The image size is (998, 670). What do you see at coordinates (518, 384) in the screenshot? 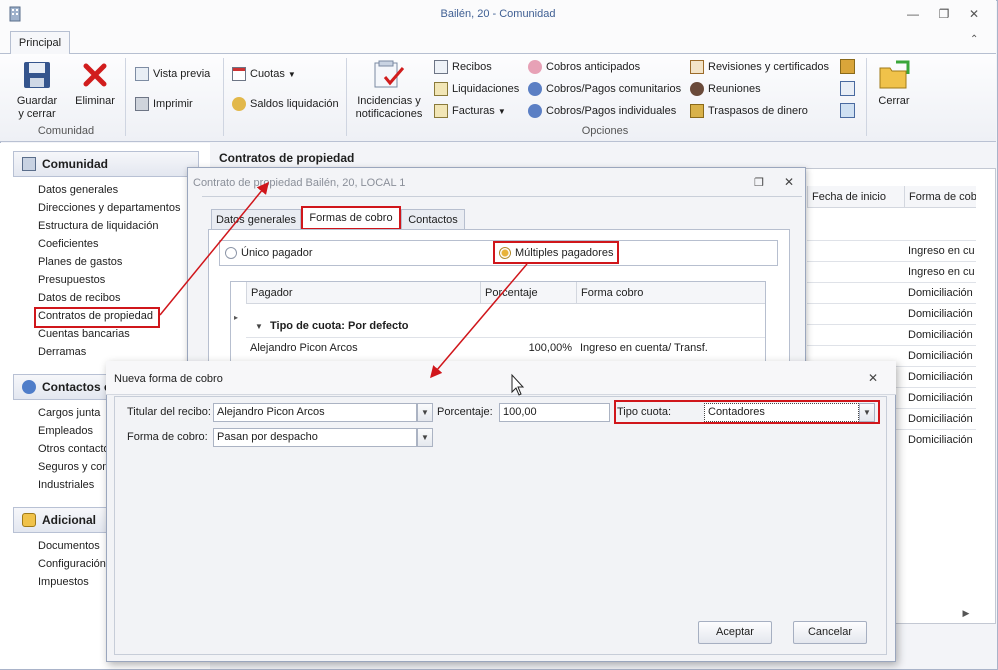
I see `cursor-icon` at bounding box center [518, 384].